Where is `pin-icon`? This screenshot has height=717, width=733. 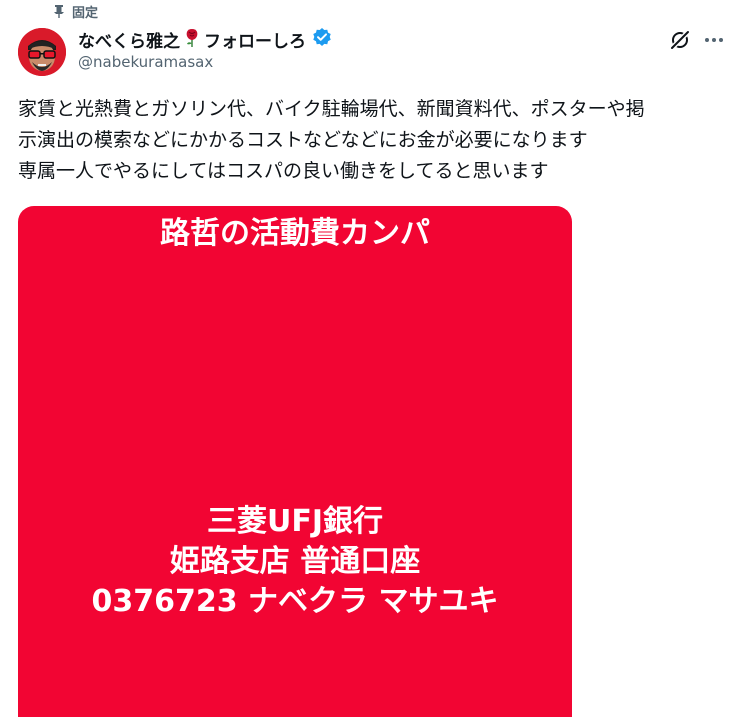
pin-icon is located at coordinates (59, 11).